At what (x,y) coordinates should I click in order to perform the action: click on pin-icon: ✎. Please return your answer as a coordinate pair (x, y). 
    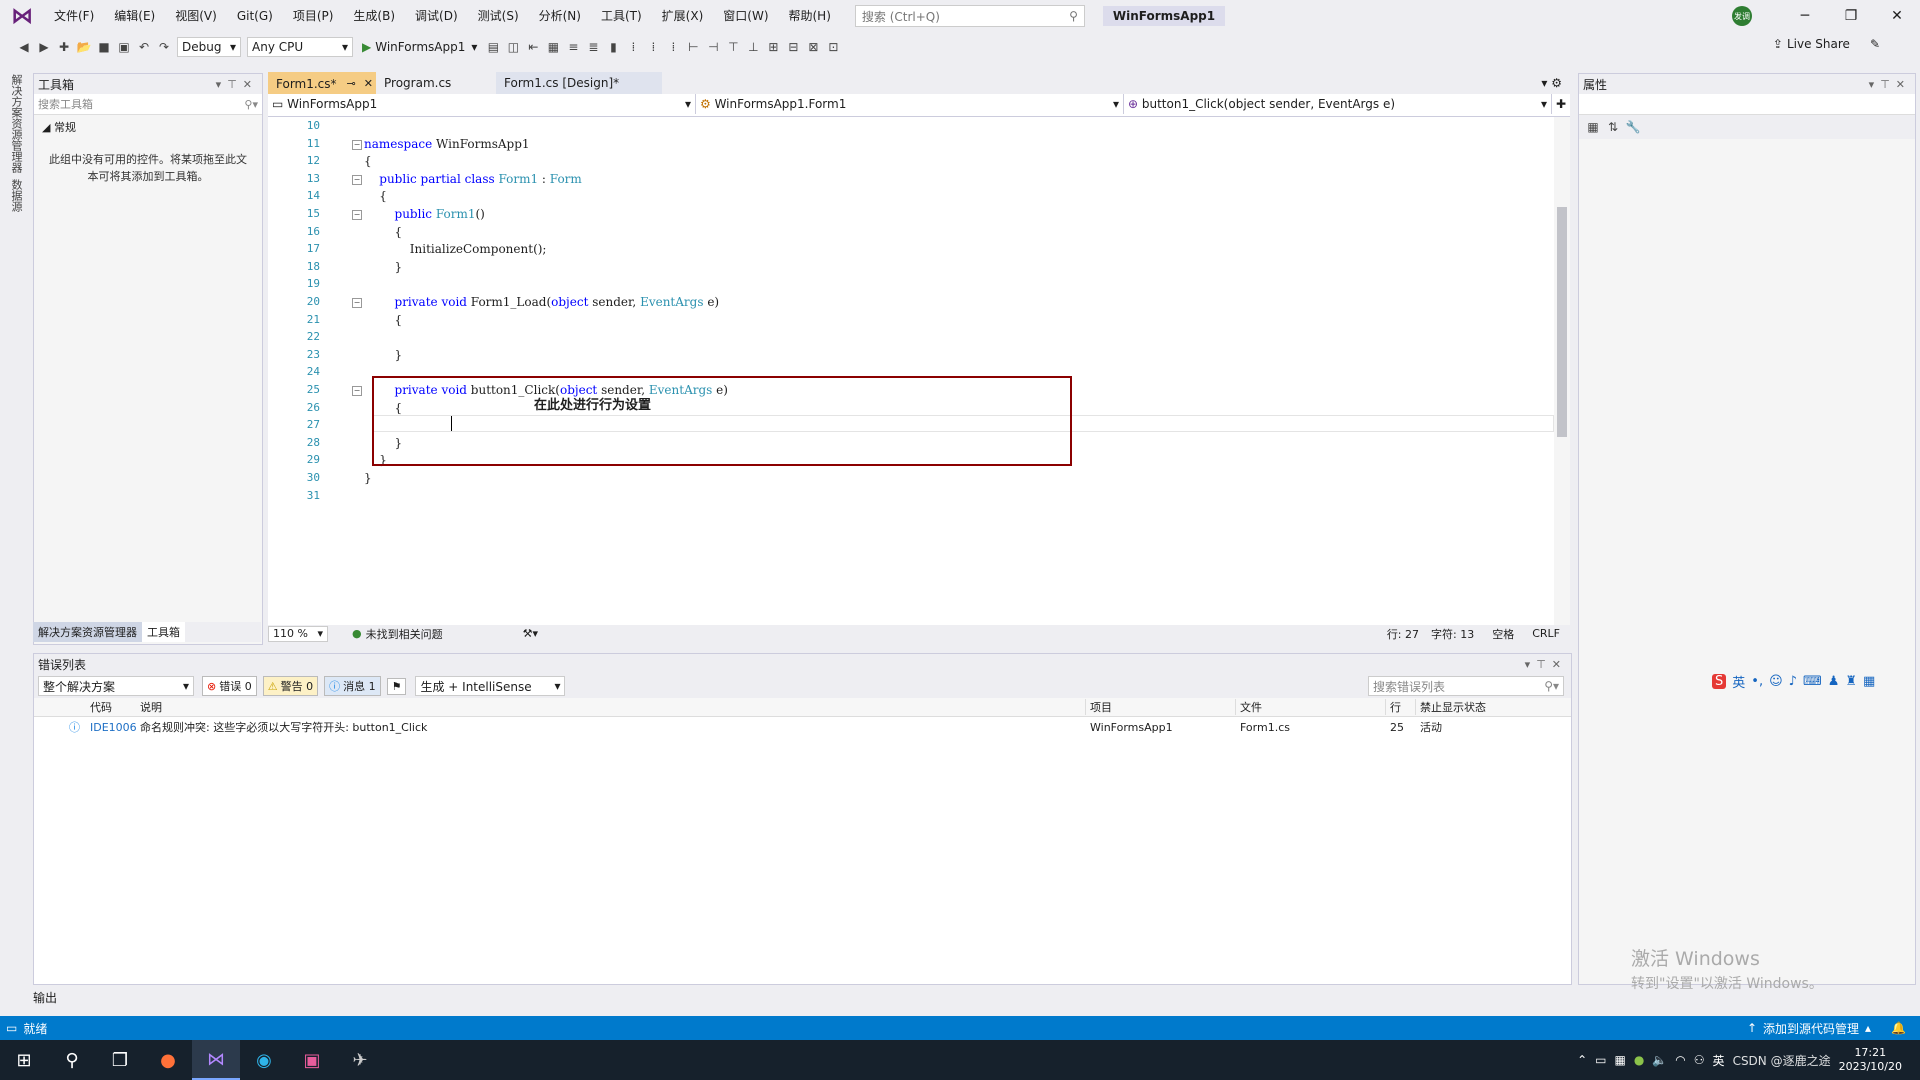
    Looking at the image, I should click on (1875, 44).